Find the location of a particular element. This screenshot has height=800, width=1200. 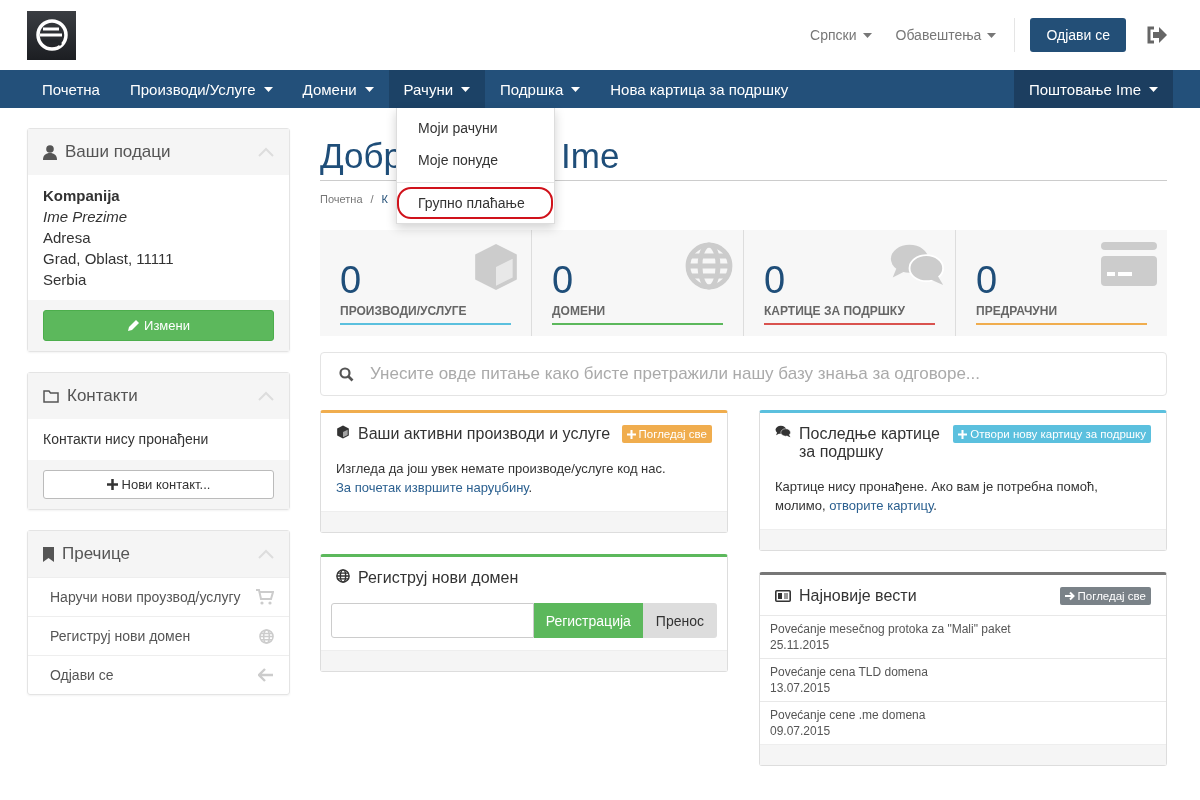

panel-title: Ваши активни производи и услуге is located at coordinates (485, 434).